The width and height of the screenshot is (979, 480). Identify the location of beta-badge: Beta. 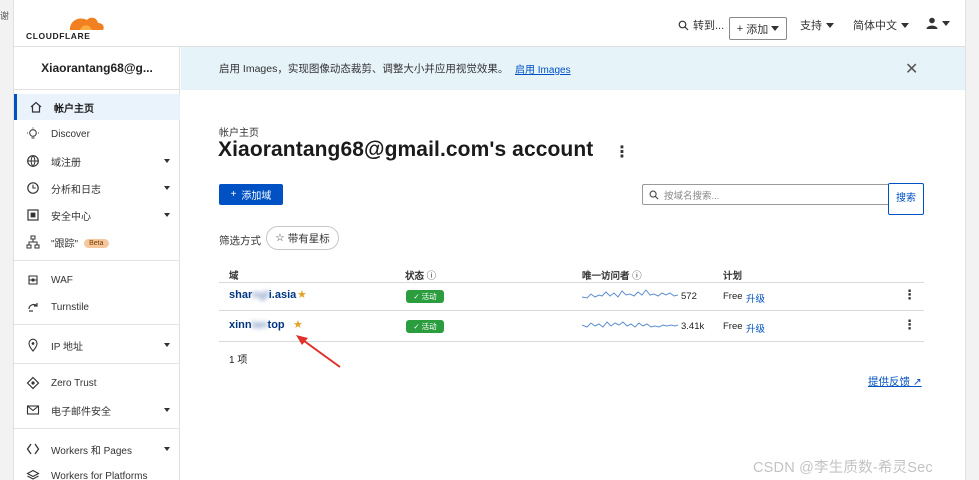
(96, 244).